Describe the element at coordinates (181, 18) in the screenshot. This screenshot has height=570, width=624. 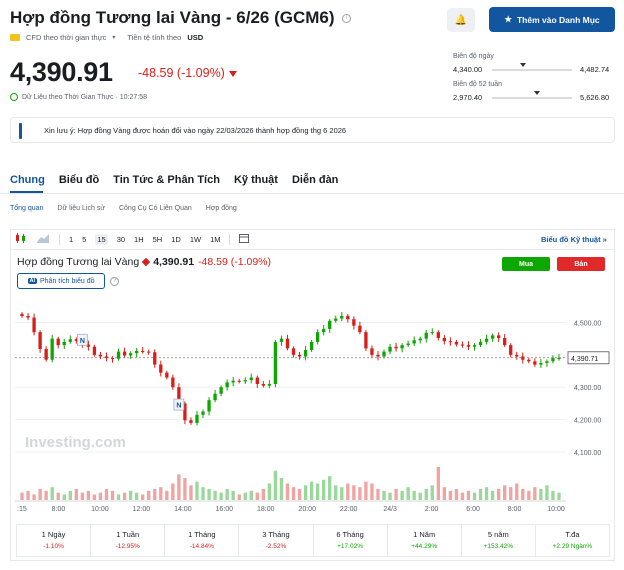
I see `page-title: Hợp đồng Tương lai Vàng - 6/26 (GCM6) i` at that location.